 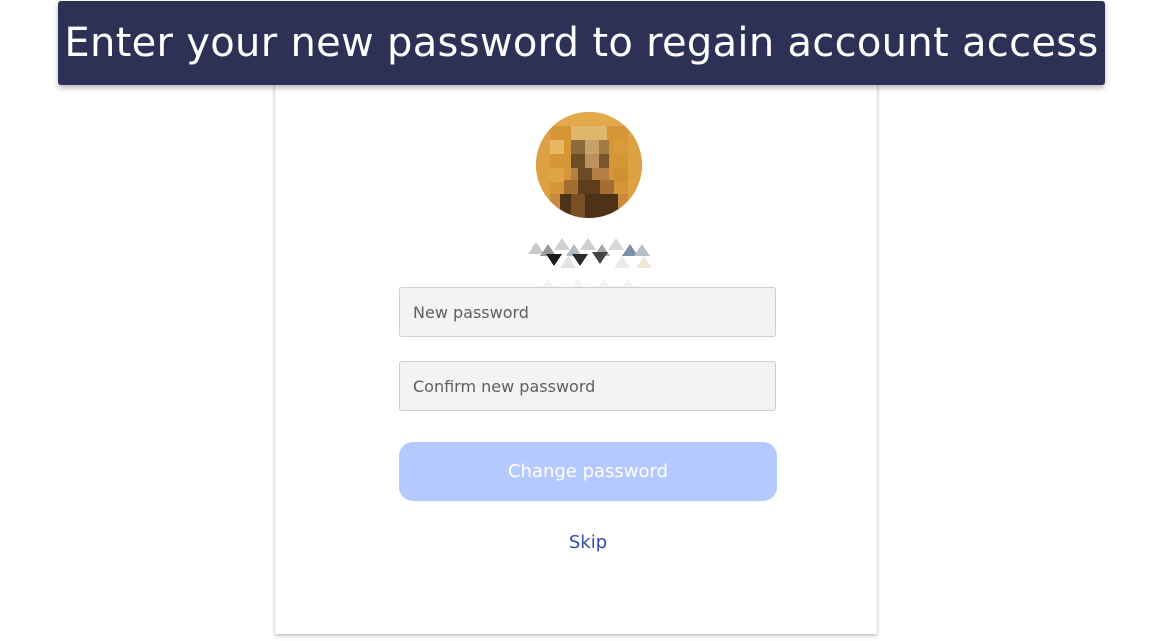 I want to click on new-password-field, so click(x=587, y=312).